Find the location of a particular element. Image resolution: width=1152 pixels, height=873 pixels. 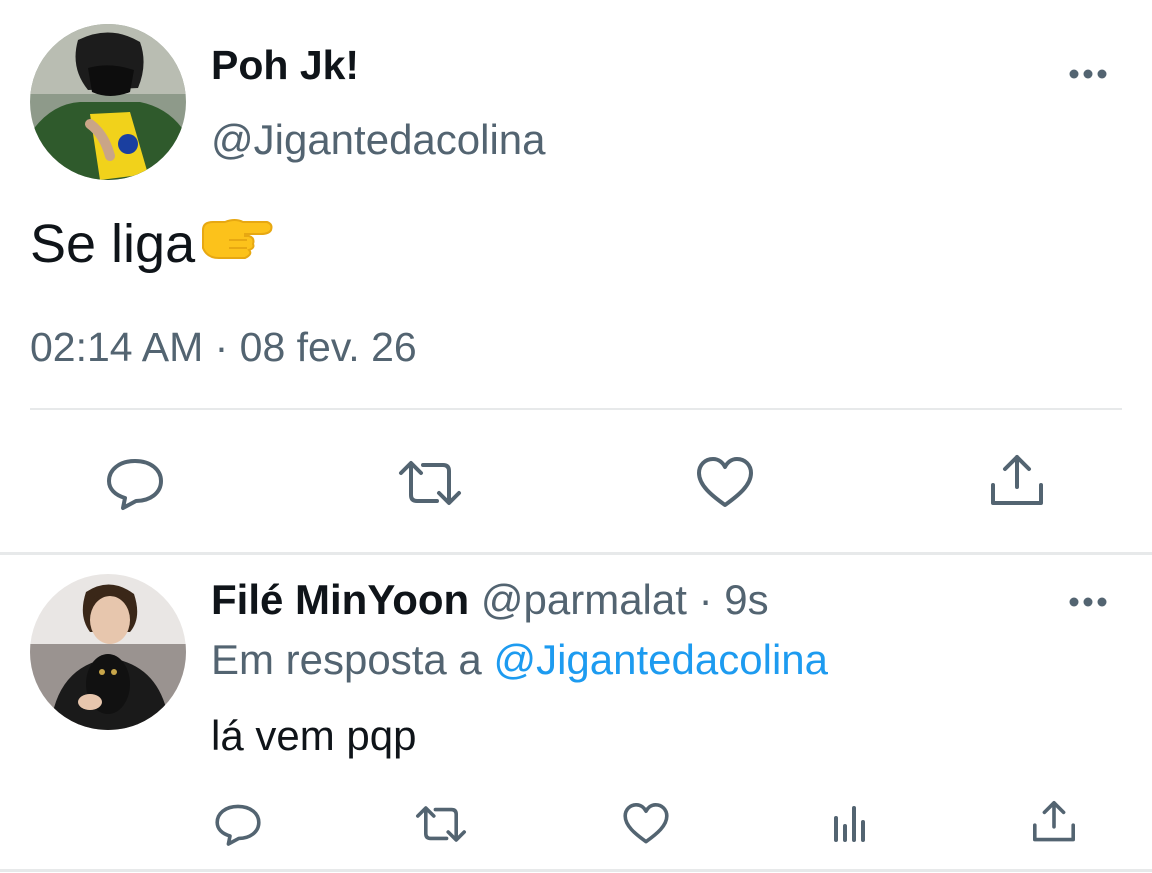

display-name: Filé MinYoon is located at coordinates (340, 599).